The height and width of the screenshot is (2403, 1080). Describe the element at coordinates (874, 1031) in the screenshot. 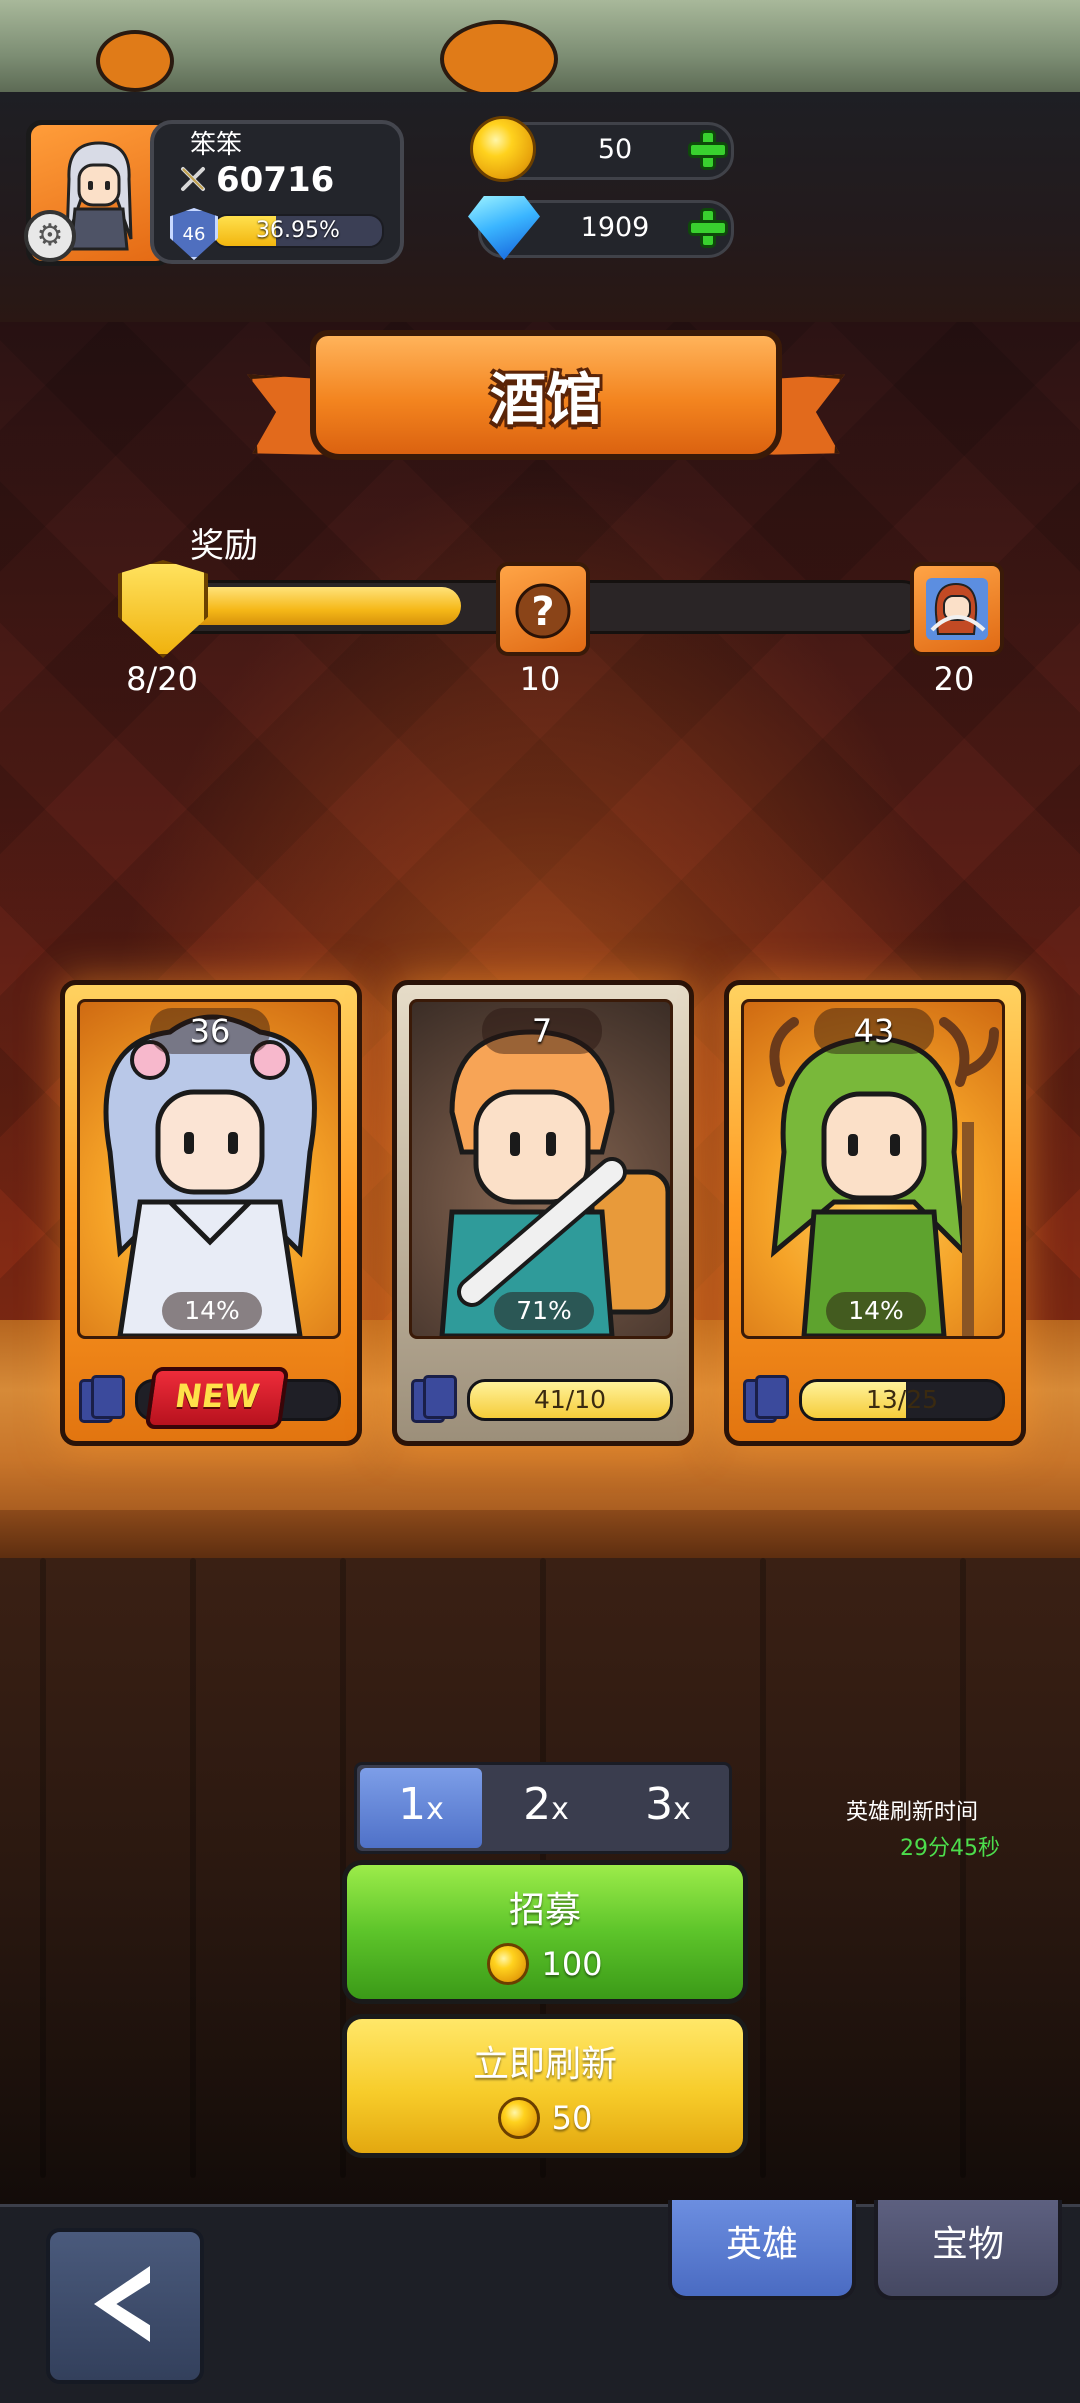

I see `hero-level: 43` at that location.